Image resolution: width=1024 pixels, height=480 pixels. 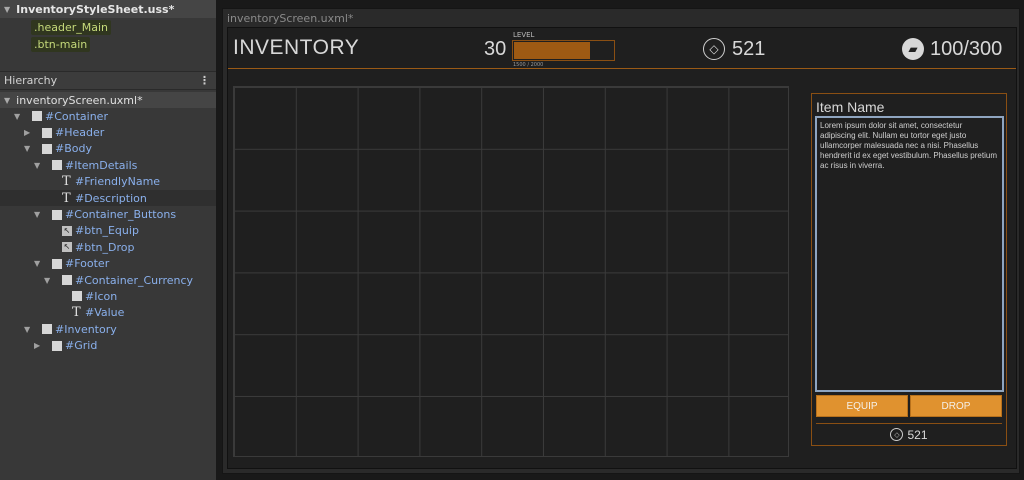 What do you see at coordinates (95, 9) in the screenshot?
I see `stylesheet-title: InventoryStyleSheet.uss*` at bounding box center [95, 9].